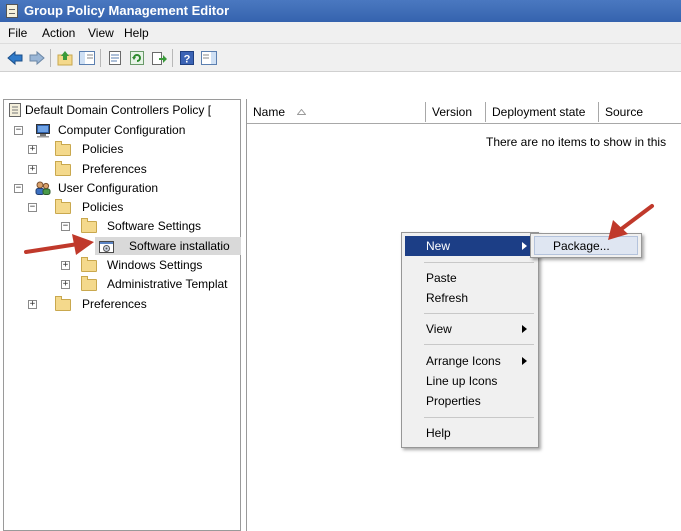 The width and height of the screenshot is (681, 531). What do you see at coordinates (470, 298) in the screenshot?
I see `context-menu-refresh: Refresh` at bounding box center [470, 298].